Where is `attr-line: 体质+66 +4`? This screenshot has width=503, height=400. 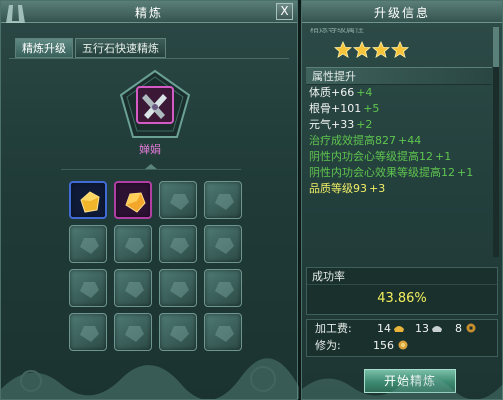 attr-line: 体质+66 +4 is located at coordinates (399, 93).